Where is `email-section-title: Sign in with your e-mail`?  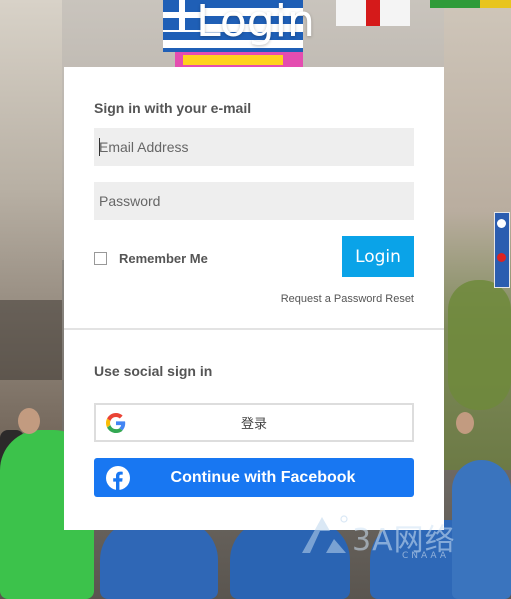 email-section-title: Sign in with your e-mail is located at coordinates (173, 108).